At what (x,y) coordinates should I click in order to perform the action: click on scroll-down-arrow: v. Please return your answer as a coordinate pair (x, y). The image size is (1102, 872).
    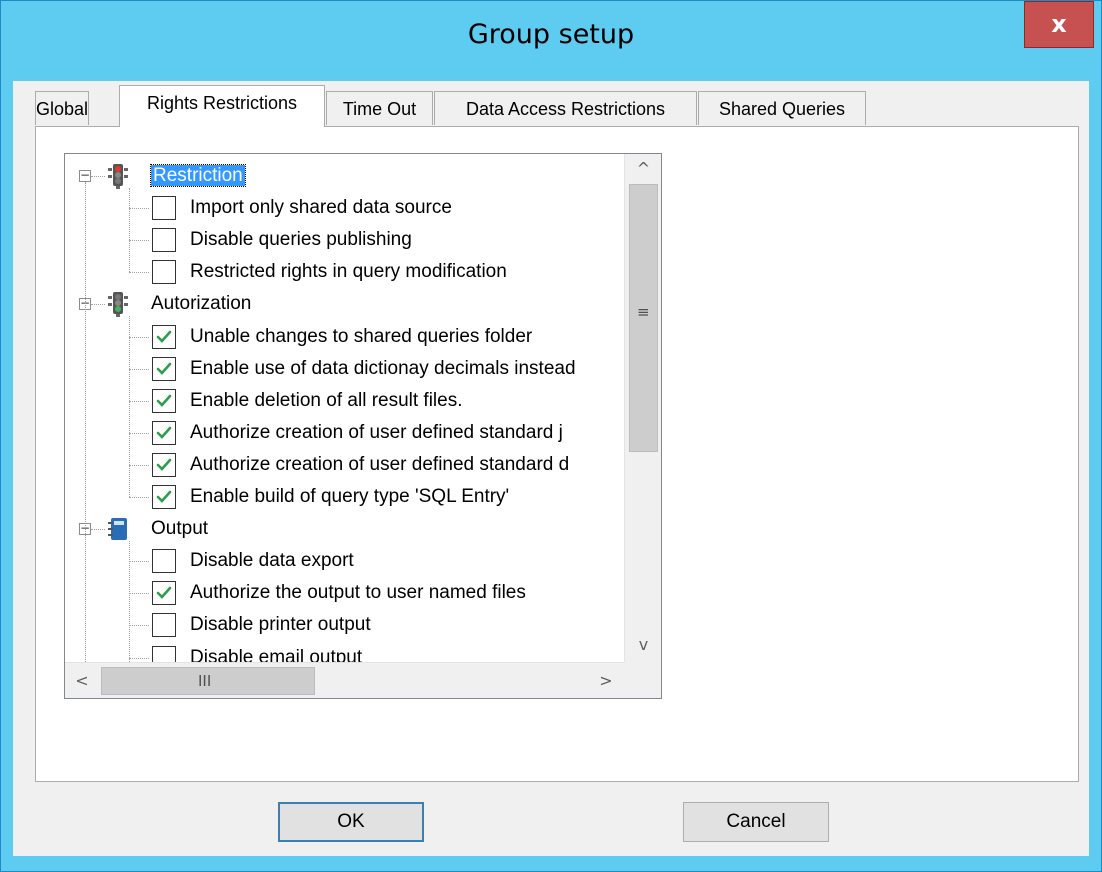
    Looking at the image, I should click on (643, 645).